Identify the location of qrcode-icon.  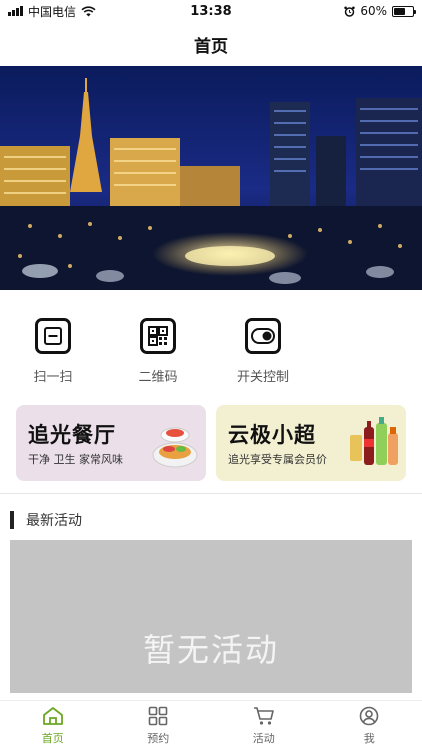
(158, 336).